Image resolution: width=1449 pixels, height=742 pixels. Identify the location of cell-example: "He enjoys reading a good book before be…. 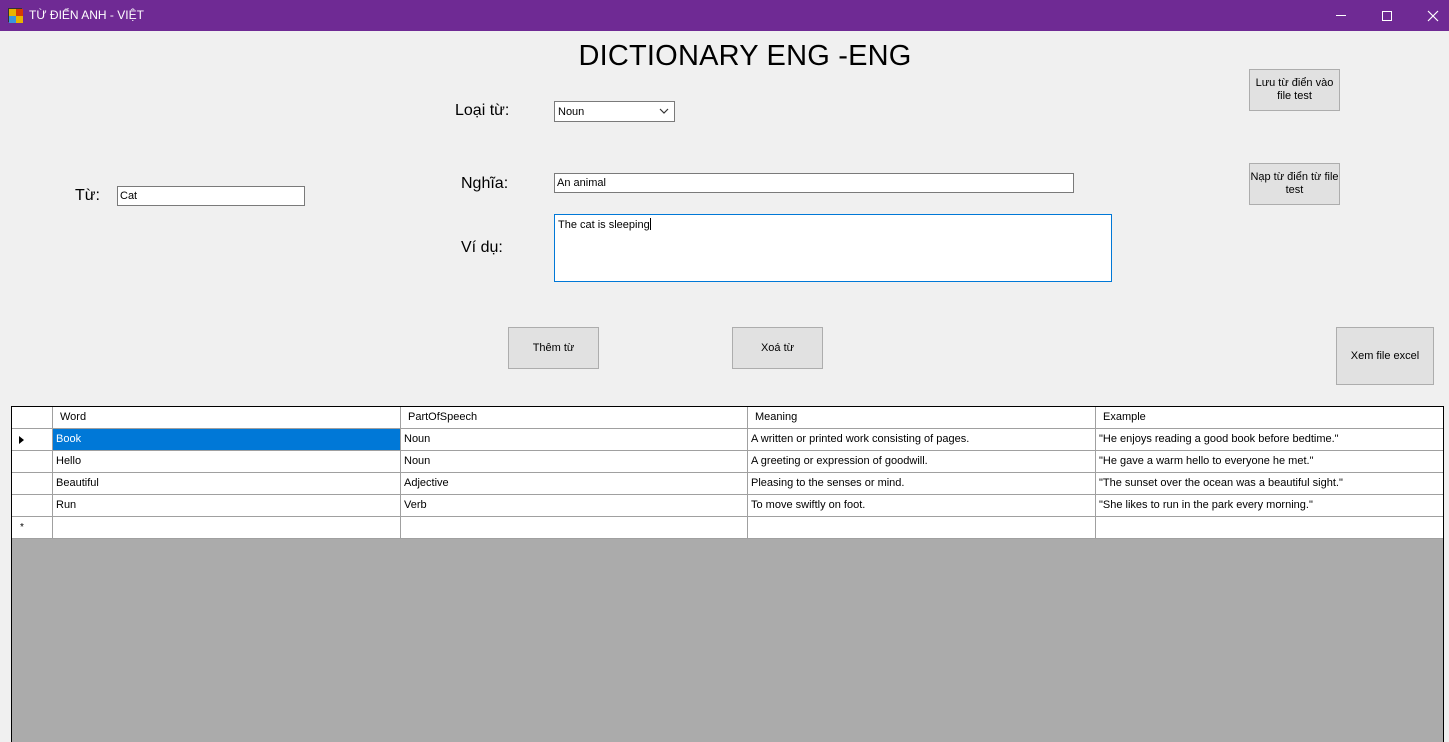
(1269, 440).